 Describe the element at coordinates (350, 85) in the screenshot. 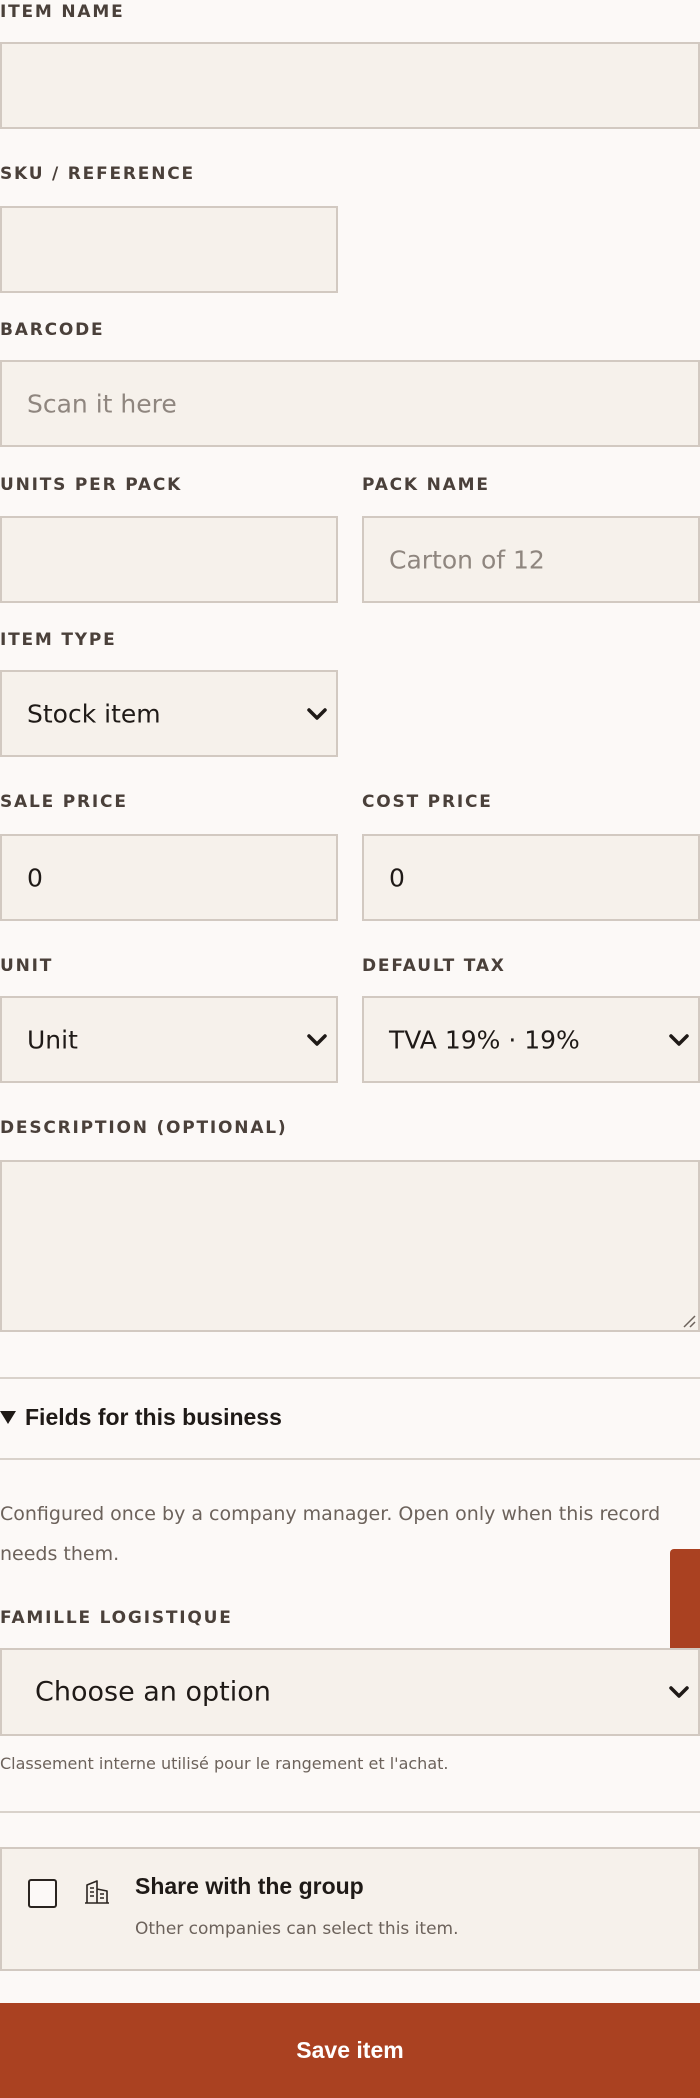

I see `item-name-input` at that location.